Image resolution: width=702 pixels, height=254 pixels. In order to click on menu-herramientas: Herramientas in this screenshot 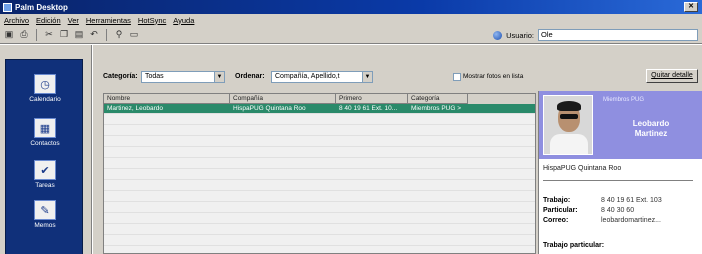, I will do `click(108, 20)`.